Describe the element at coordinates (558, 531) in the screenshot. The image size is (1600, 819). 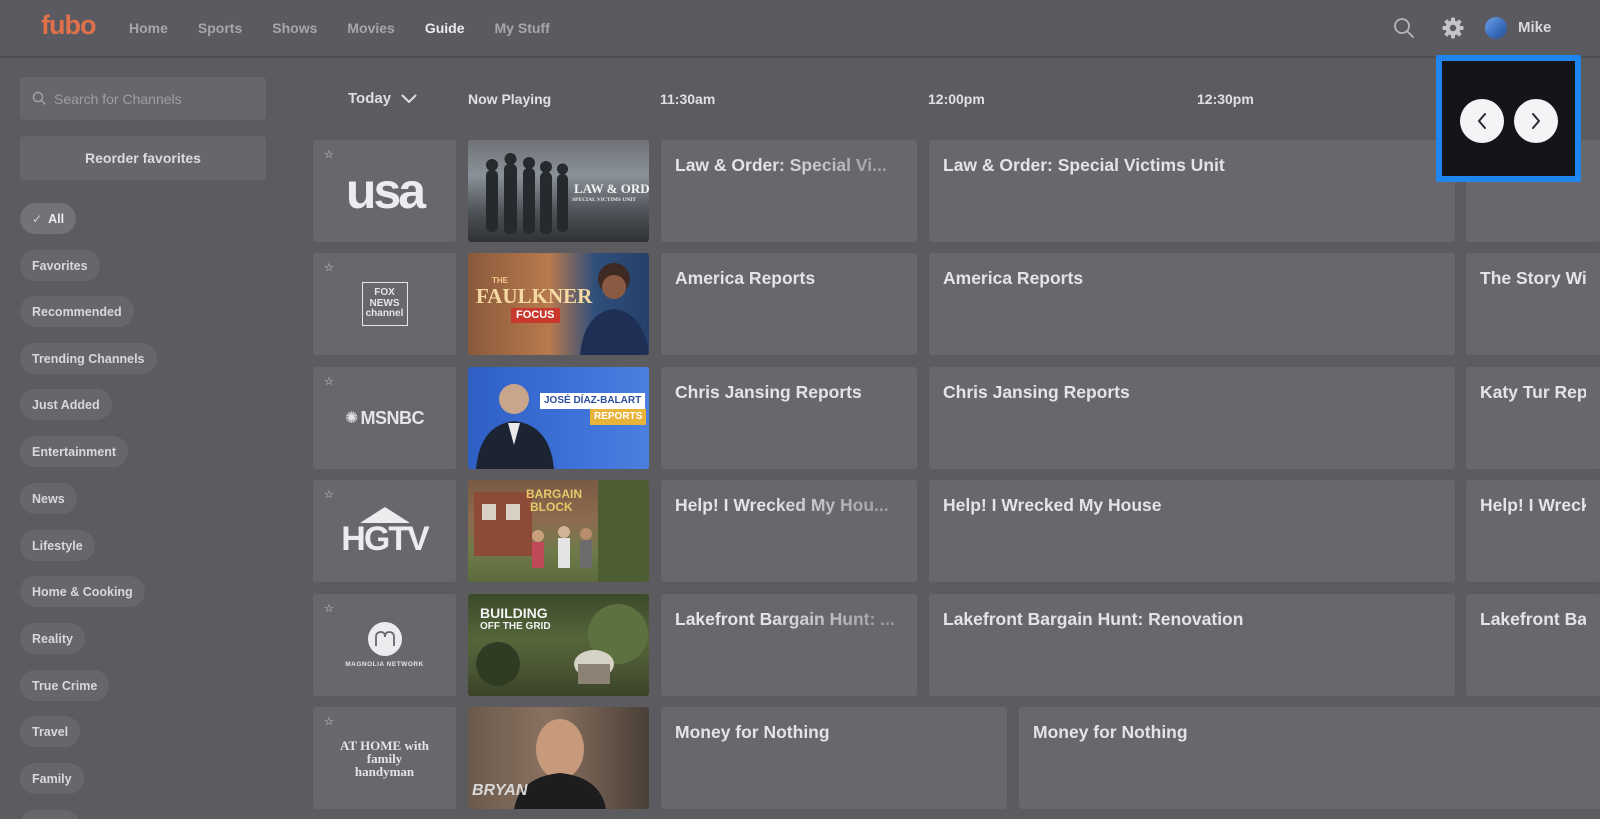
I see `now-playing-thumbnail: BARGAIN BLOCK` at that location.